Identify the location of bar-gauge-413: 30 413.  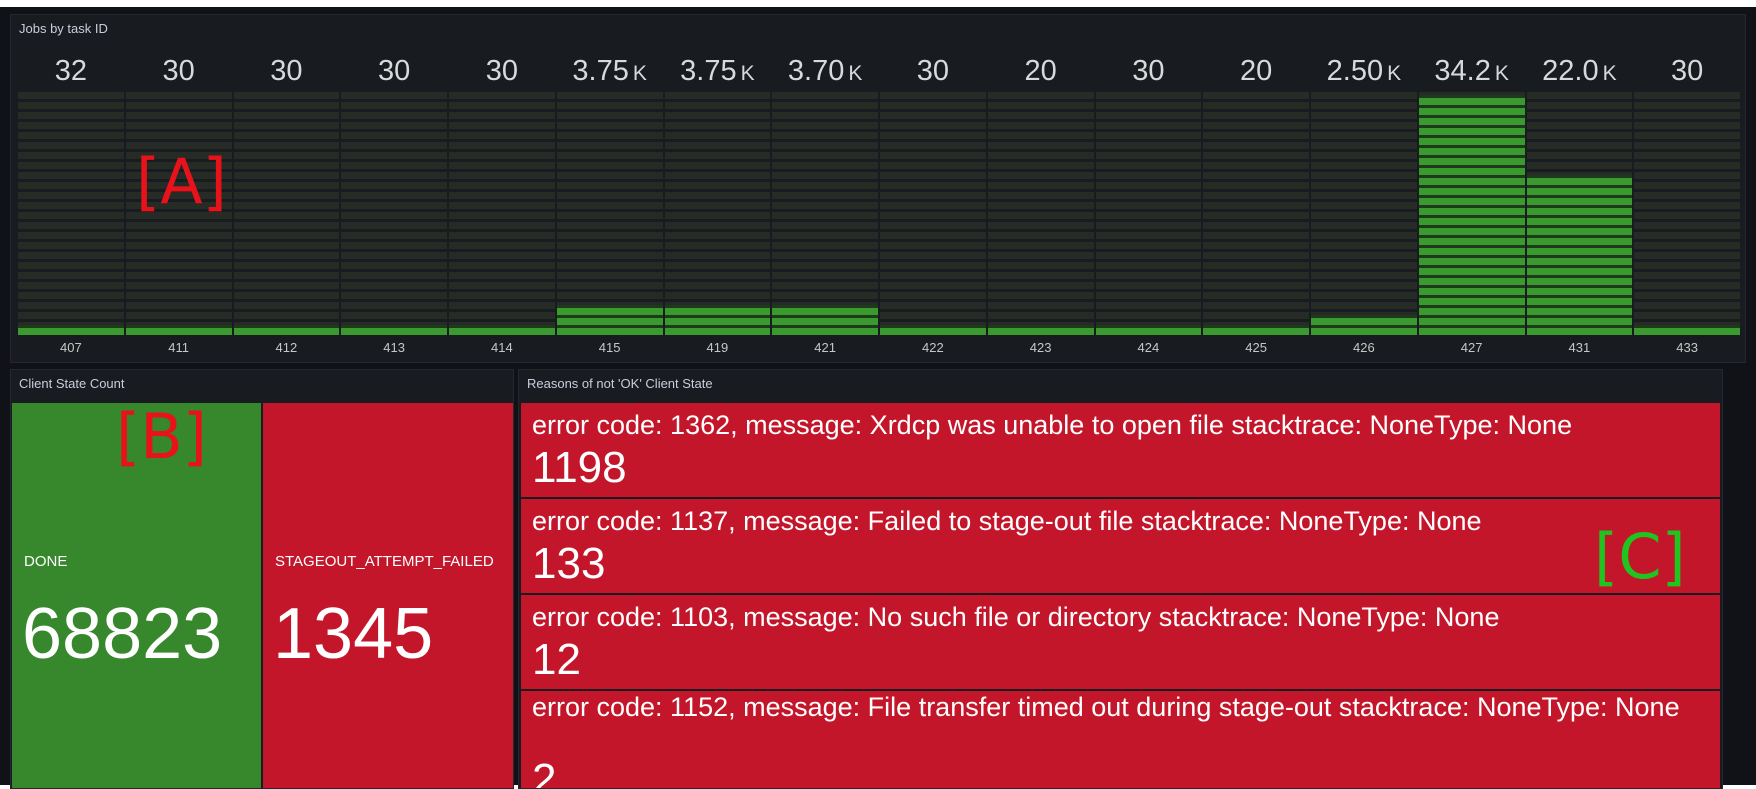
(394, 189).